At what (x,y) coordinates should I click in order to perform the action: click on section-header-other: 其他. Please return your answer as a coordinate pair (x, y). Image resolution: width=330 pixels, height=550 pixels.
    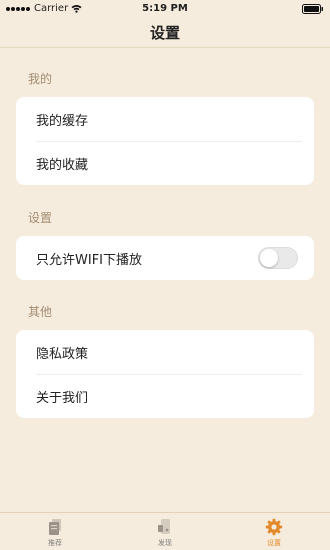
    Looking at the image, I should click on (40, 312).